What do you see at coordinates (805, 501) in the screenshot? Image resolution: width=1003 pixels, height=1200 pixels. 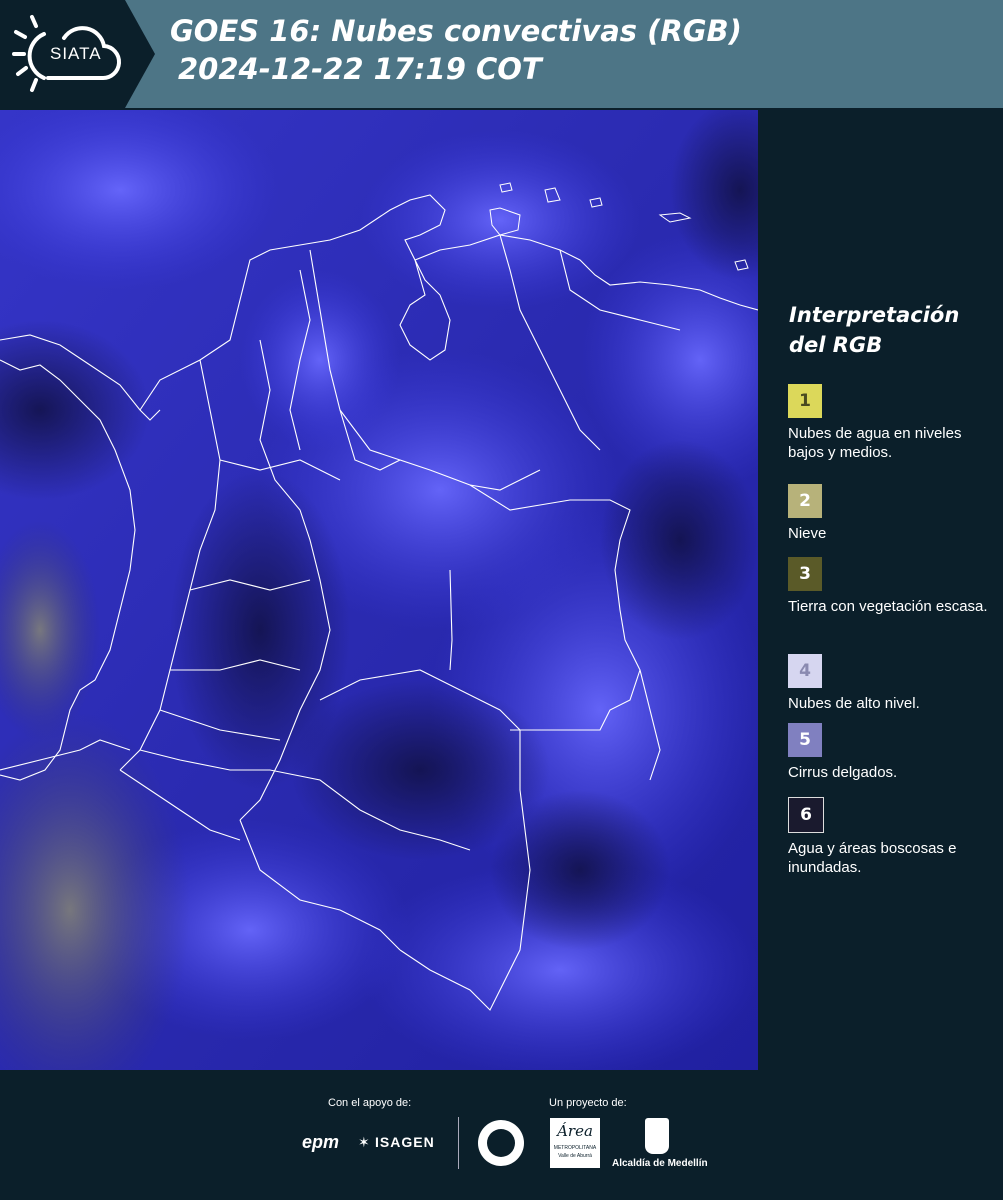 I see `legend-swatch: 2` at bounding box center [805, 501].